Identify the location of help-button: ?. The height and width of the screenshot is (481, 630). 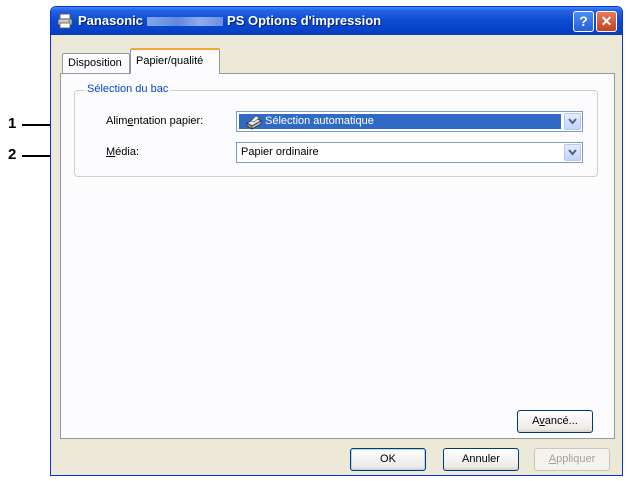
(583, 21).